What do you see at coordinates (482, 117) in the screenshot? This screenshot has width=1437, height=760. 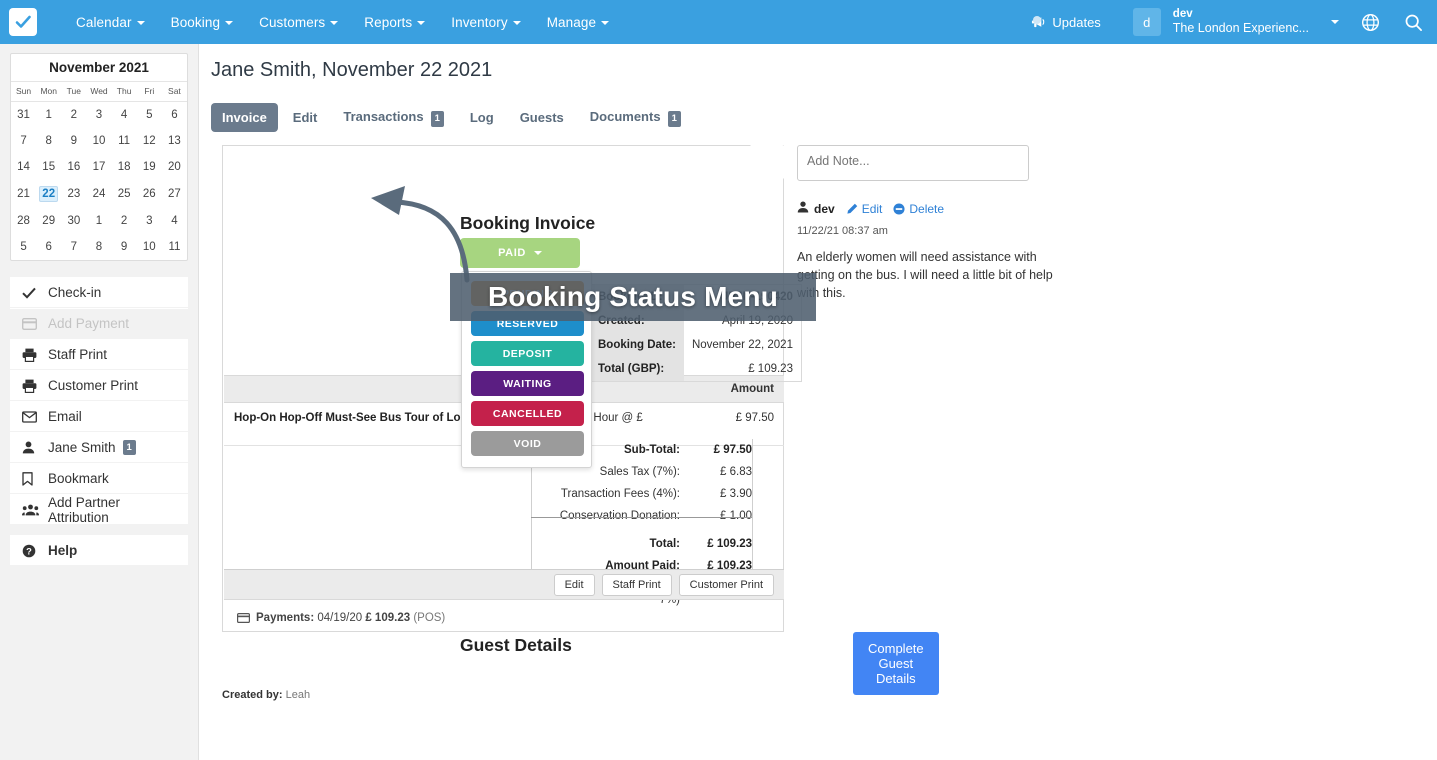 I see `tab-log: Log` at bounding box center [482, 117].